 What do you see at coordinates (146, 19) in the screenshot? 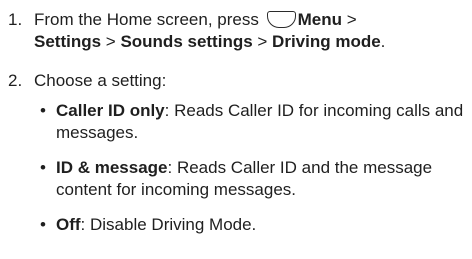
I see `step-1-prefix: From the Home screen, press` at bounding box center [146, 19].